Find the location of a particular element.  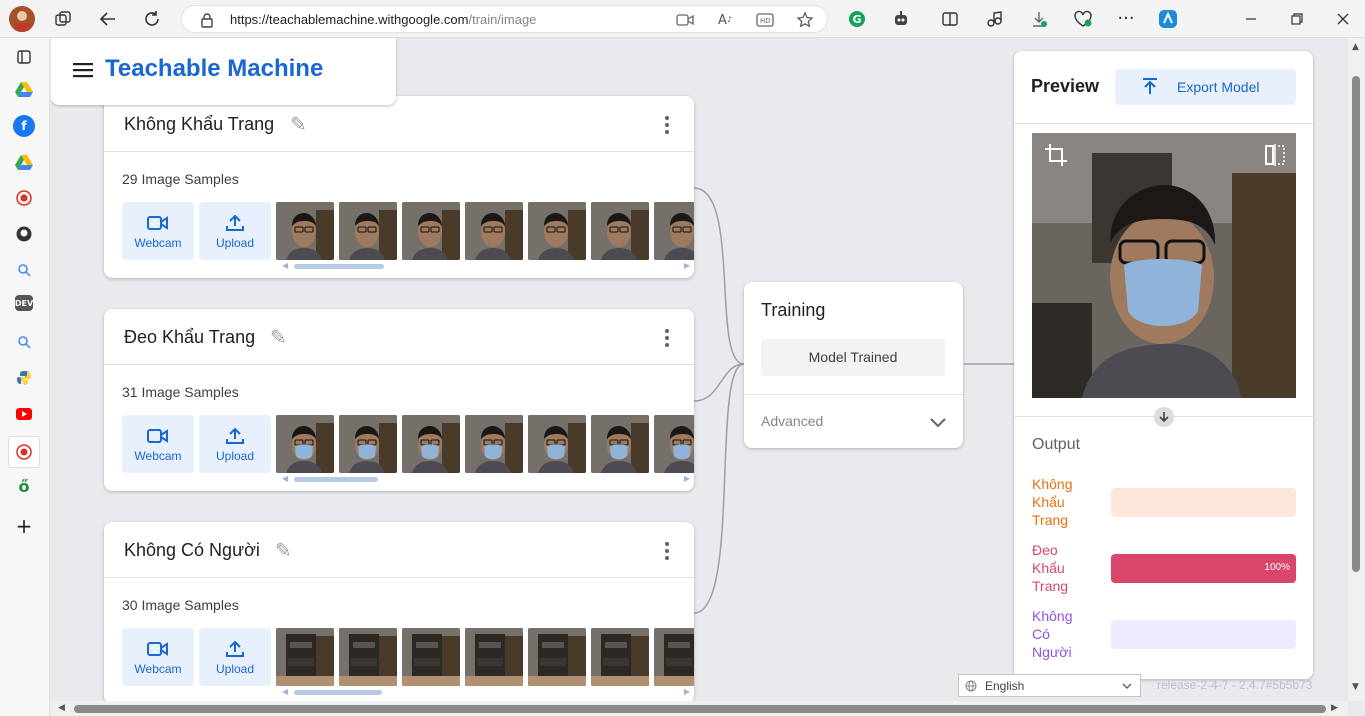

menu-icon is located at coordinates (83, 72).